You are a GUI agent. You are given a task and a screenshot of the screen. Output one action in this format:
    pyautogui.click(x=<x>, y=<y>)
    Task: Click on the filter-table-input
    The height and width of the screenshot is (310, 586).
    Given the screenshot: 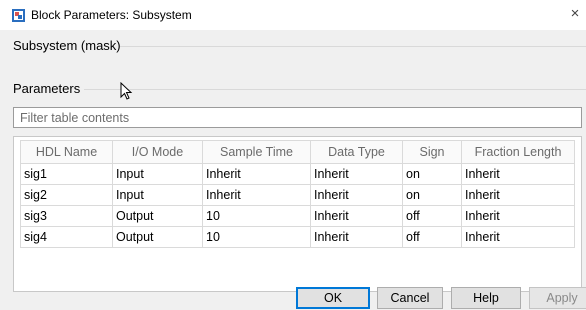 What is the action you would take?
    pyautogui.click(x=297, y=117)
    